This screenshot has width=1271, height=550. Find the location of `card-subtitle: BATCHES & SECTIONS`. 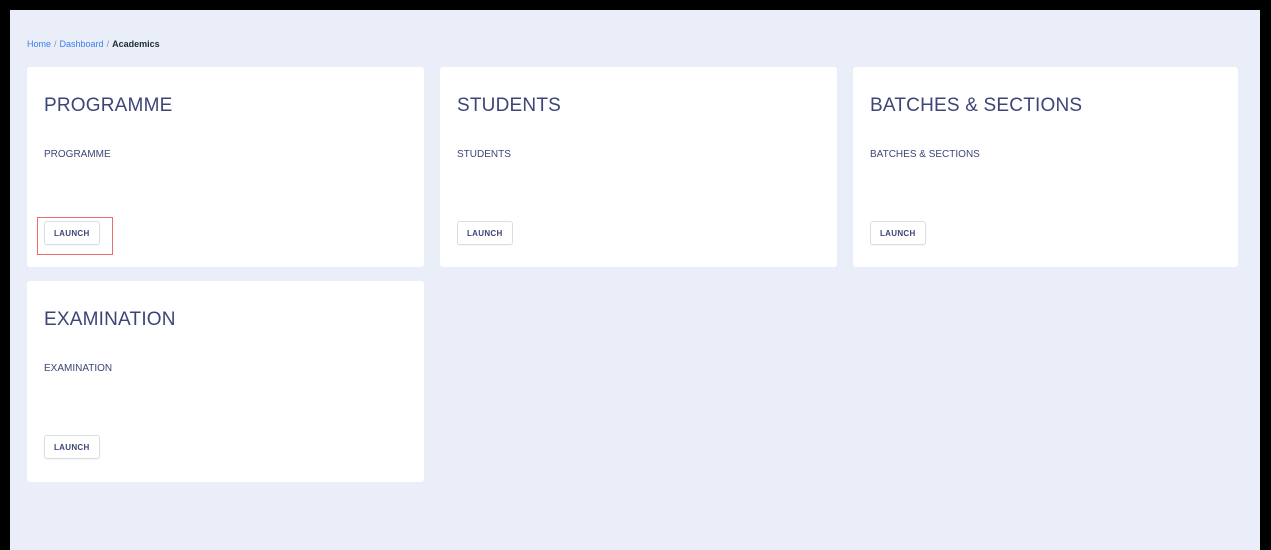

card-subtitle: BATCHES & SECTIONS is located at coordinates (925, 154).